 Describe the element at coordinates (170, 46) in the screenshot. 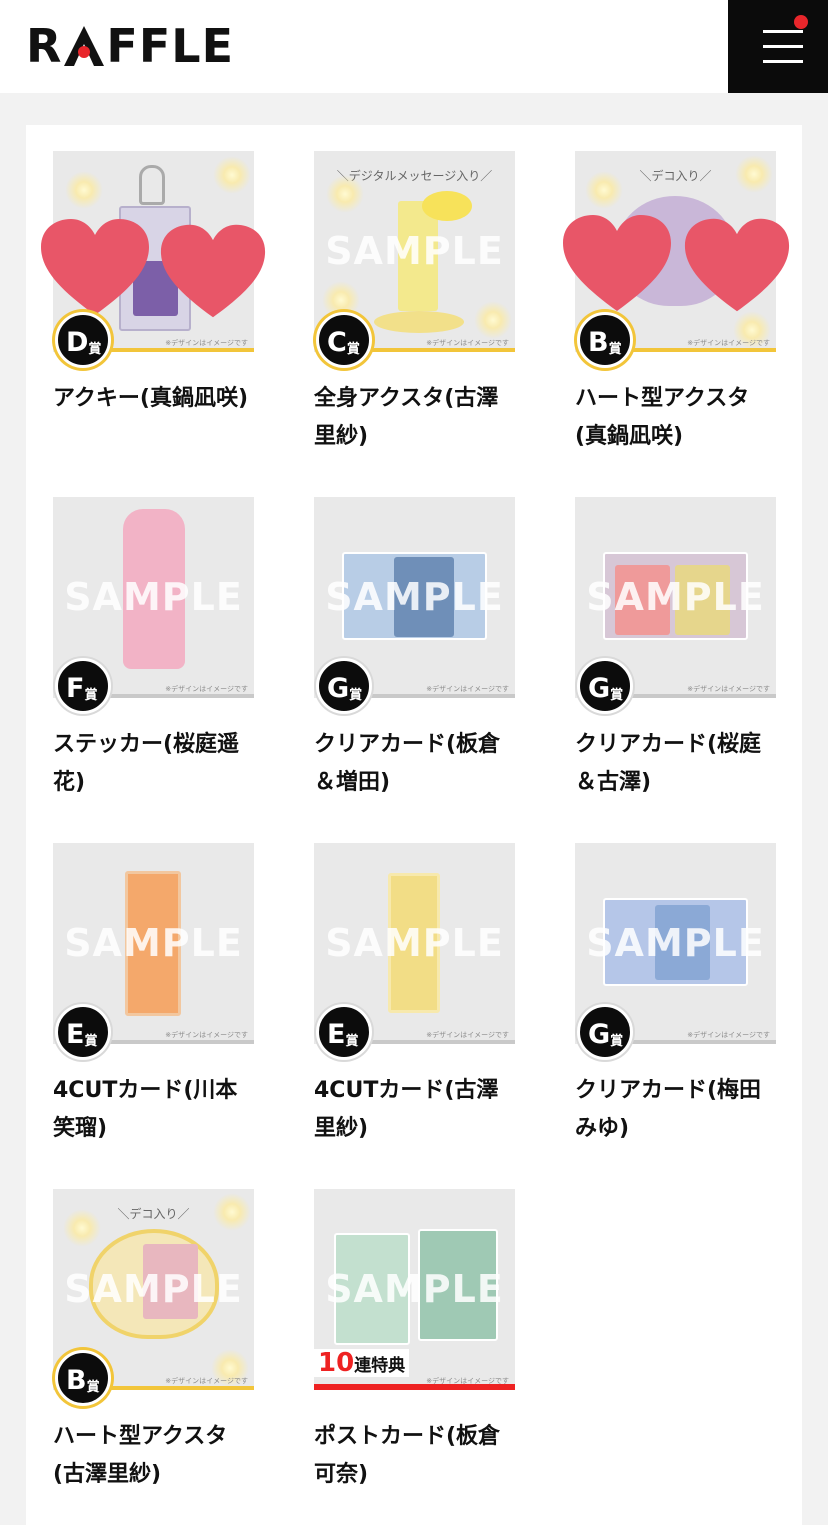

I see `logo-letters-ffle: FFLE` at that location.